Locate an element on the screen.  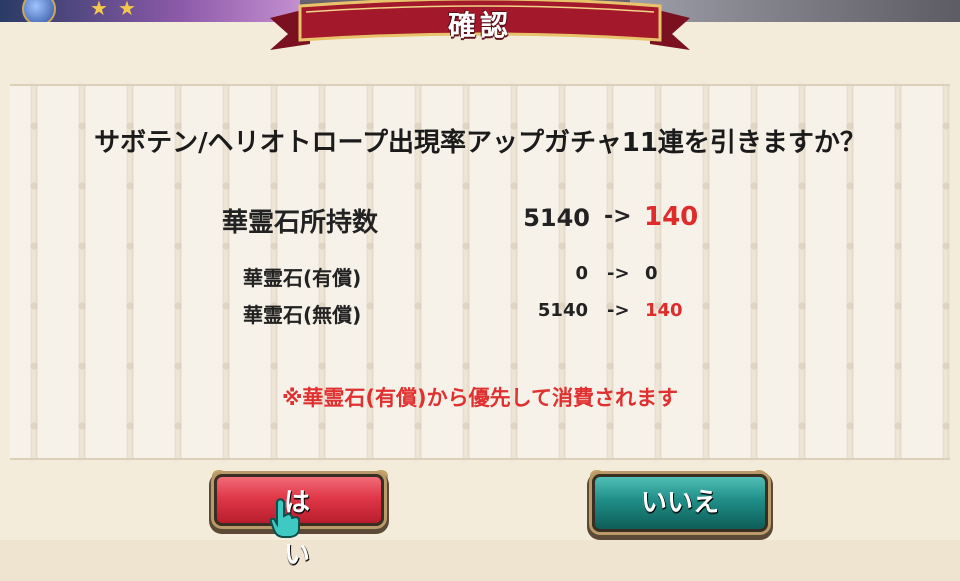
no-button: いいえ is located at coordinates (680, 503).